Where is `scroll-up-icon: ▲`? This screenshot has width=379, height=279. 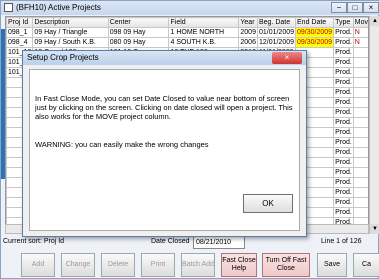
scroll-up-icon: ▲ is located at coordinates (374, 21).